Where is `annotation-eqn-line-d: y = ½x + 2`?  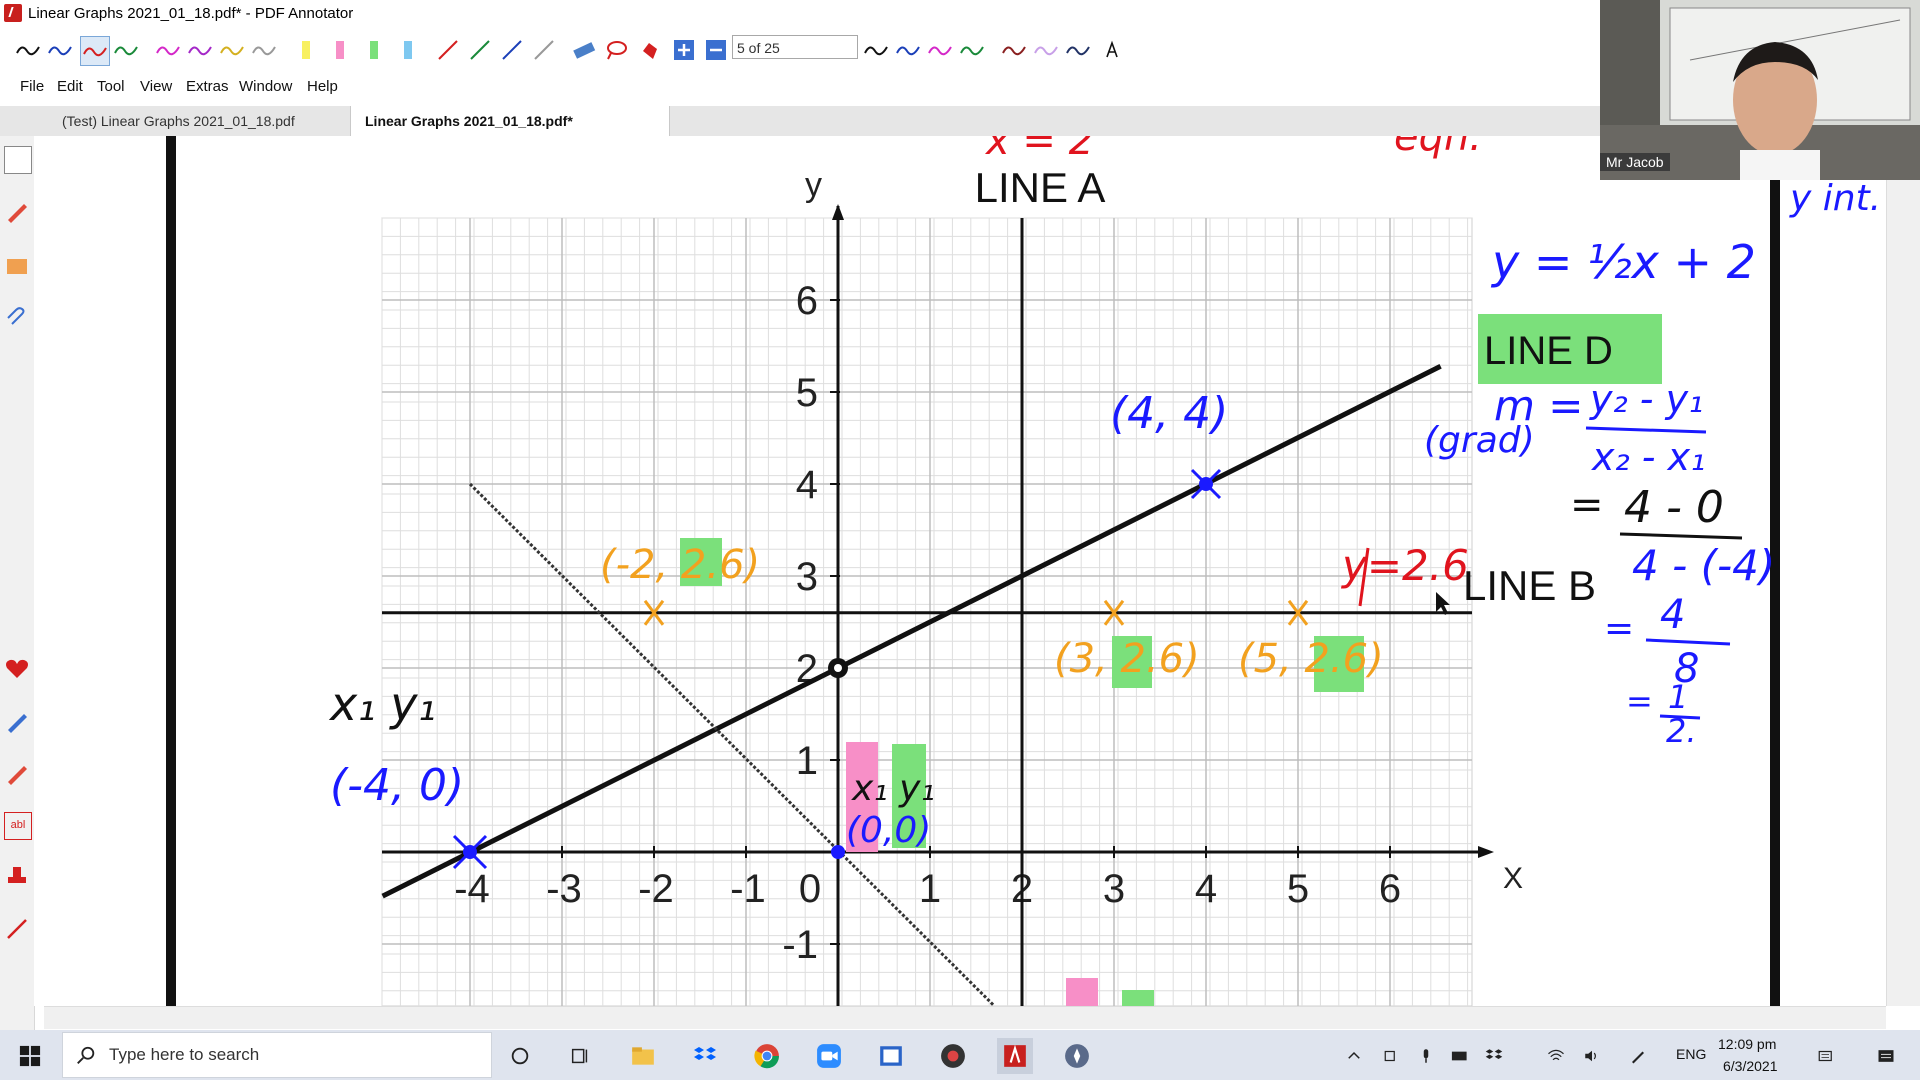 annotation-eqn-line-d: y = ½x + 2 is located at coordinates (1623, 262).